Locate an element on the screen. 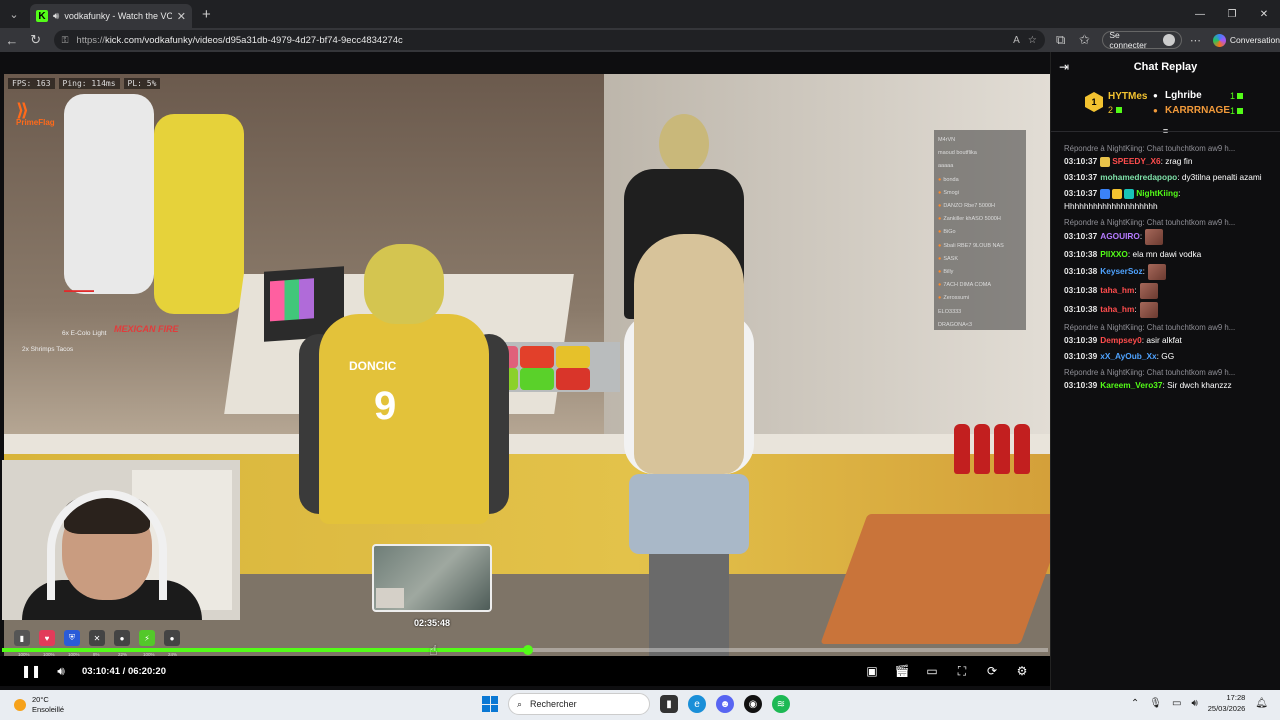 The image size is (1280, 720). refresh-button: ↻ is located at coordinates (36, 40).